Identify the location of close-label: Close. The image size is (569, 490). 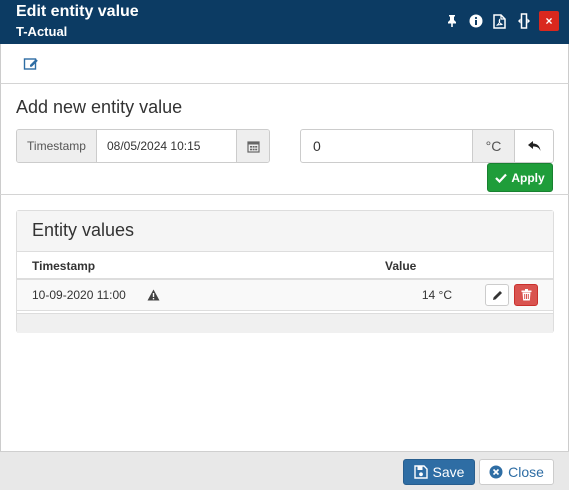
(526, 472).